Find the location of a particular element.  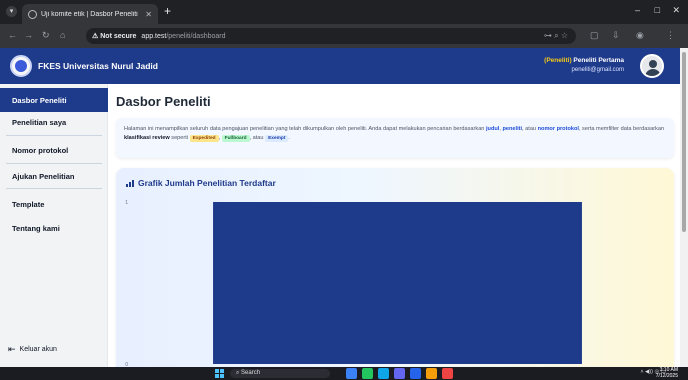

close-window-icon: ✕ is located at coordinates (676, 10).